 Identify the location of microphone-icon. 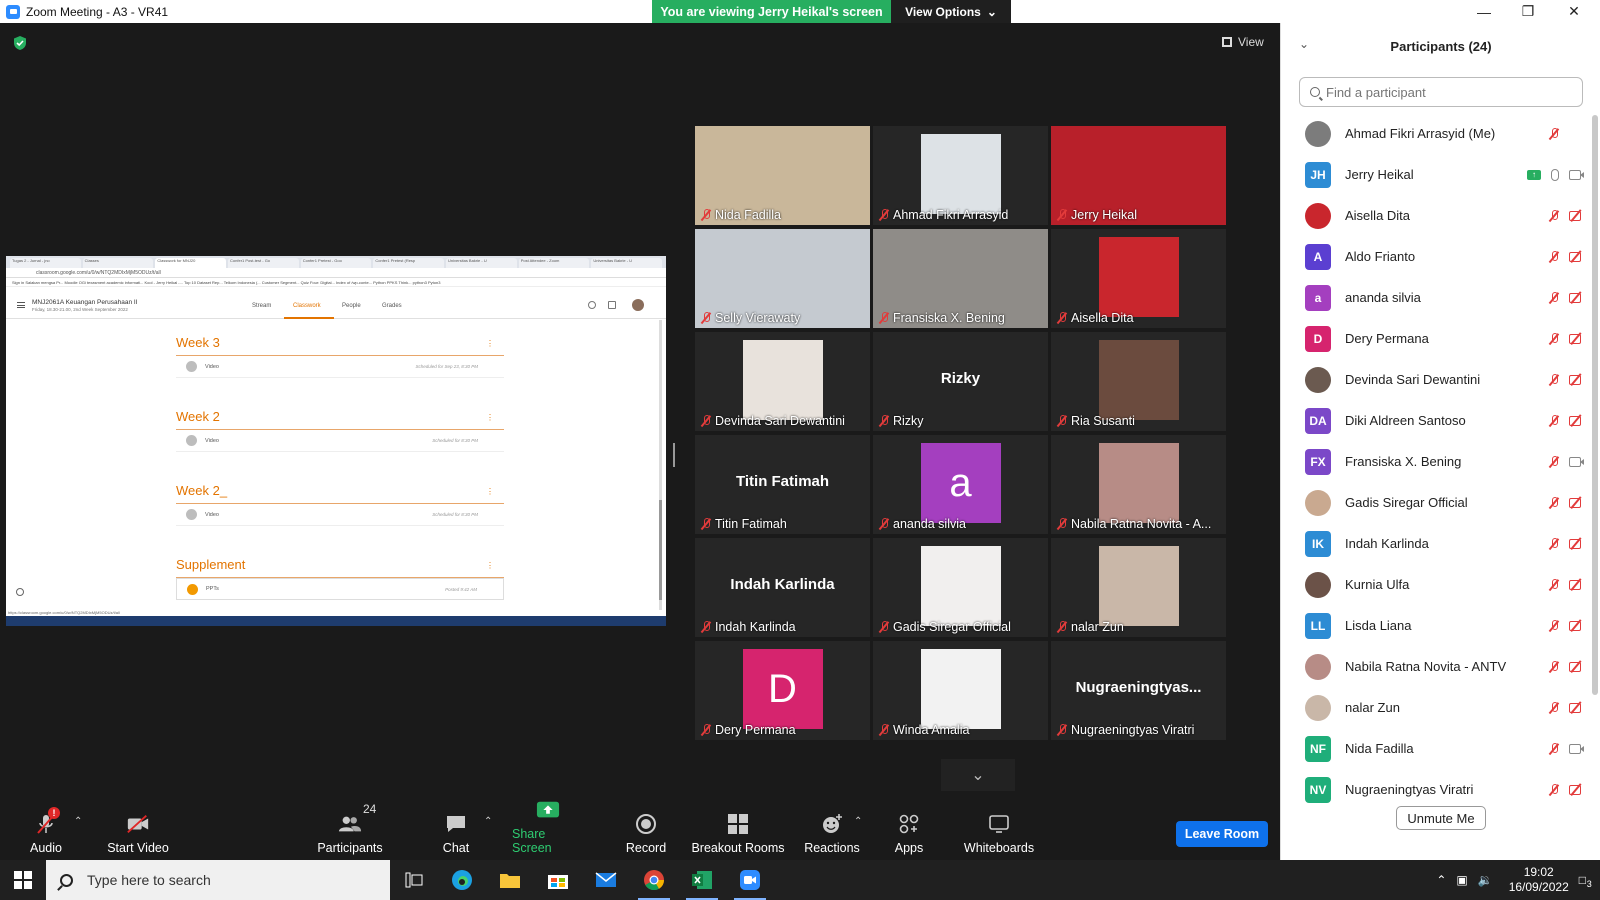
(1555, 174).